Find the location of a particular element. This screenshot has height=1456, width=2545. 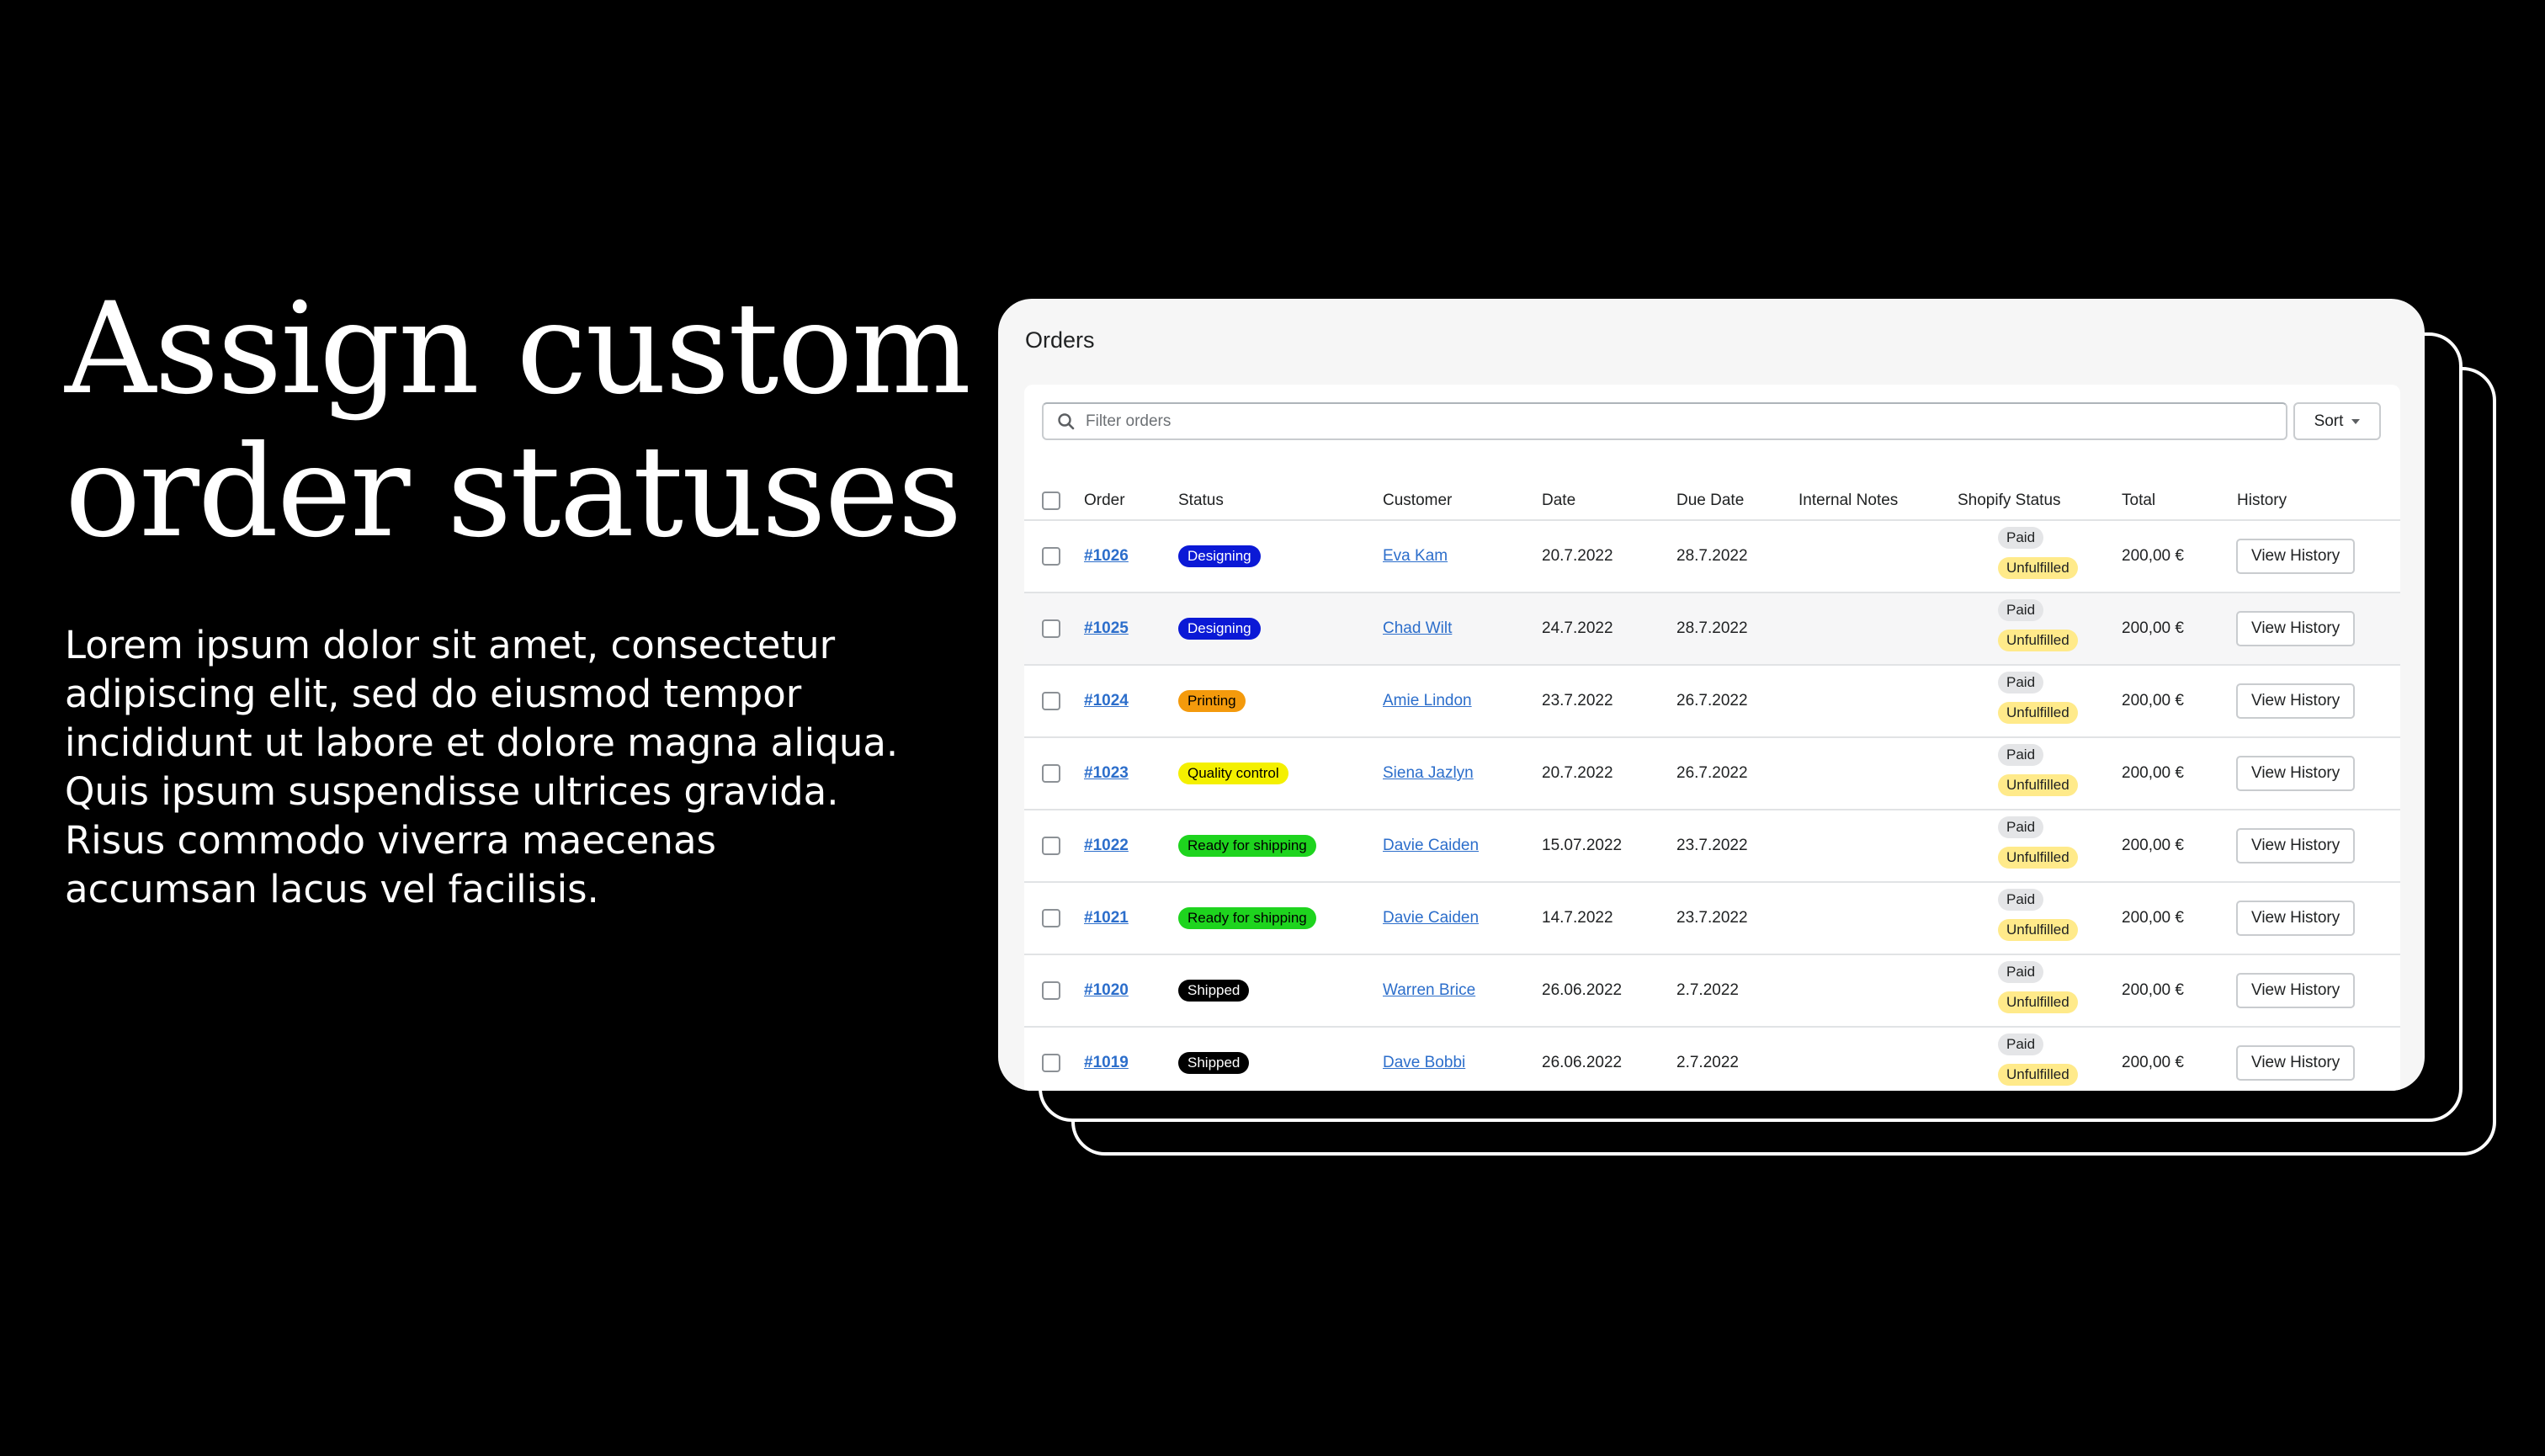

order-status: Designing is located at coordinates (1219, 629).